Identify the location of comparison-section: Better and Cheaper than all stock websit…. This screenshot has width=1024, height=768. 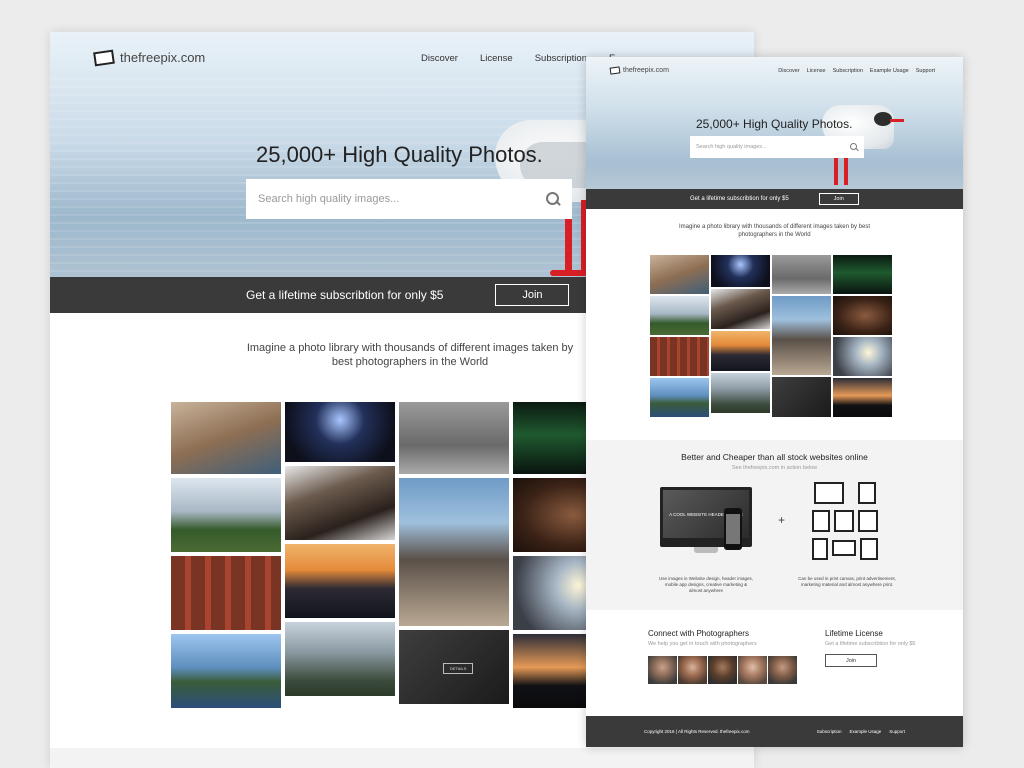
(774, 525).